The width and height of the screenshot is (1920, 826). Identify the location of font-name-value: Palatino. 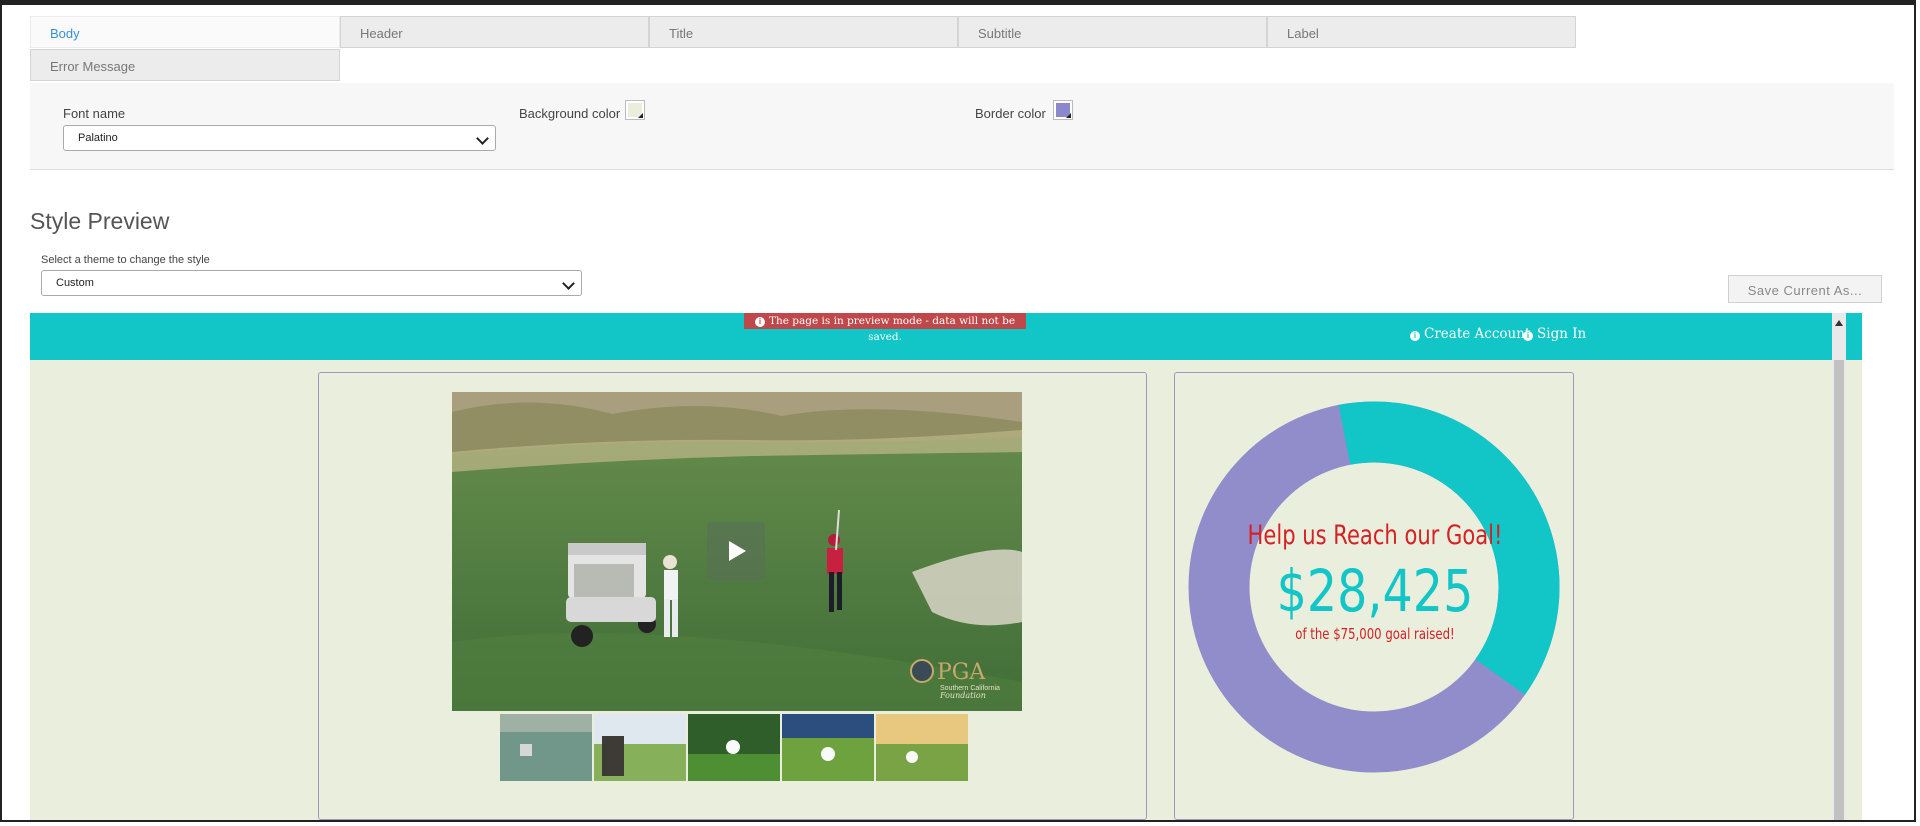
(98, 138).